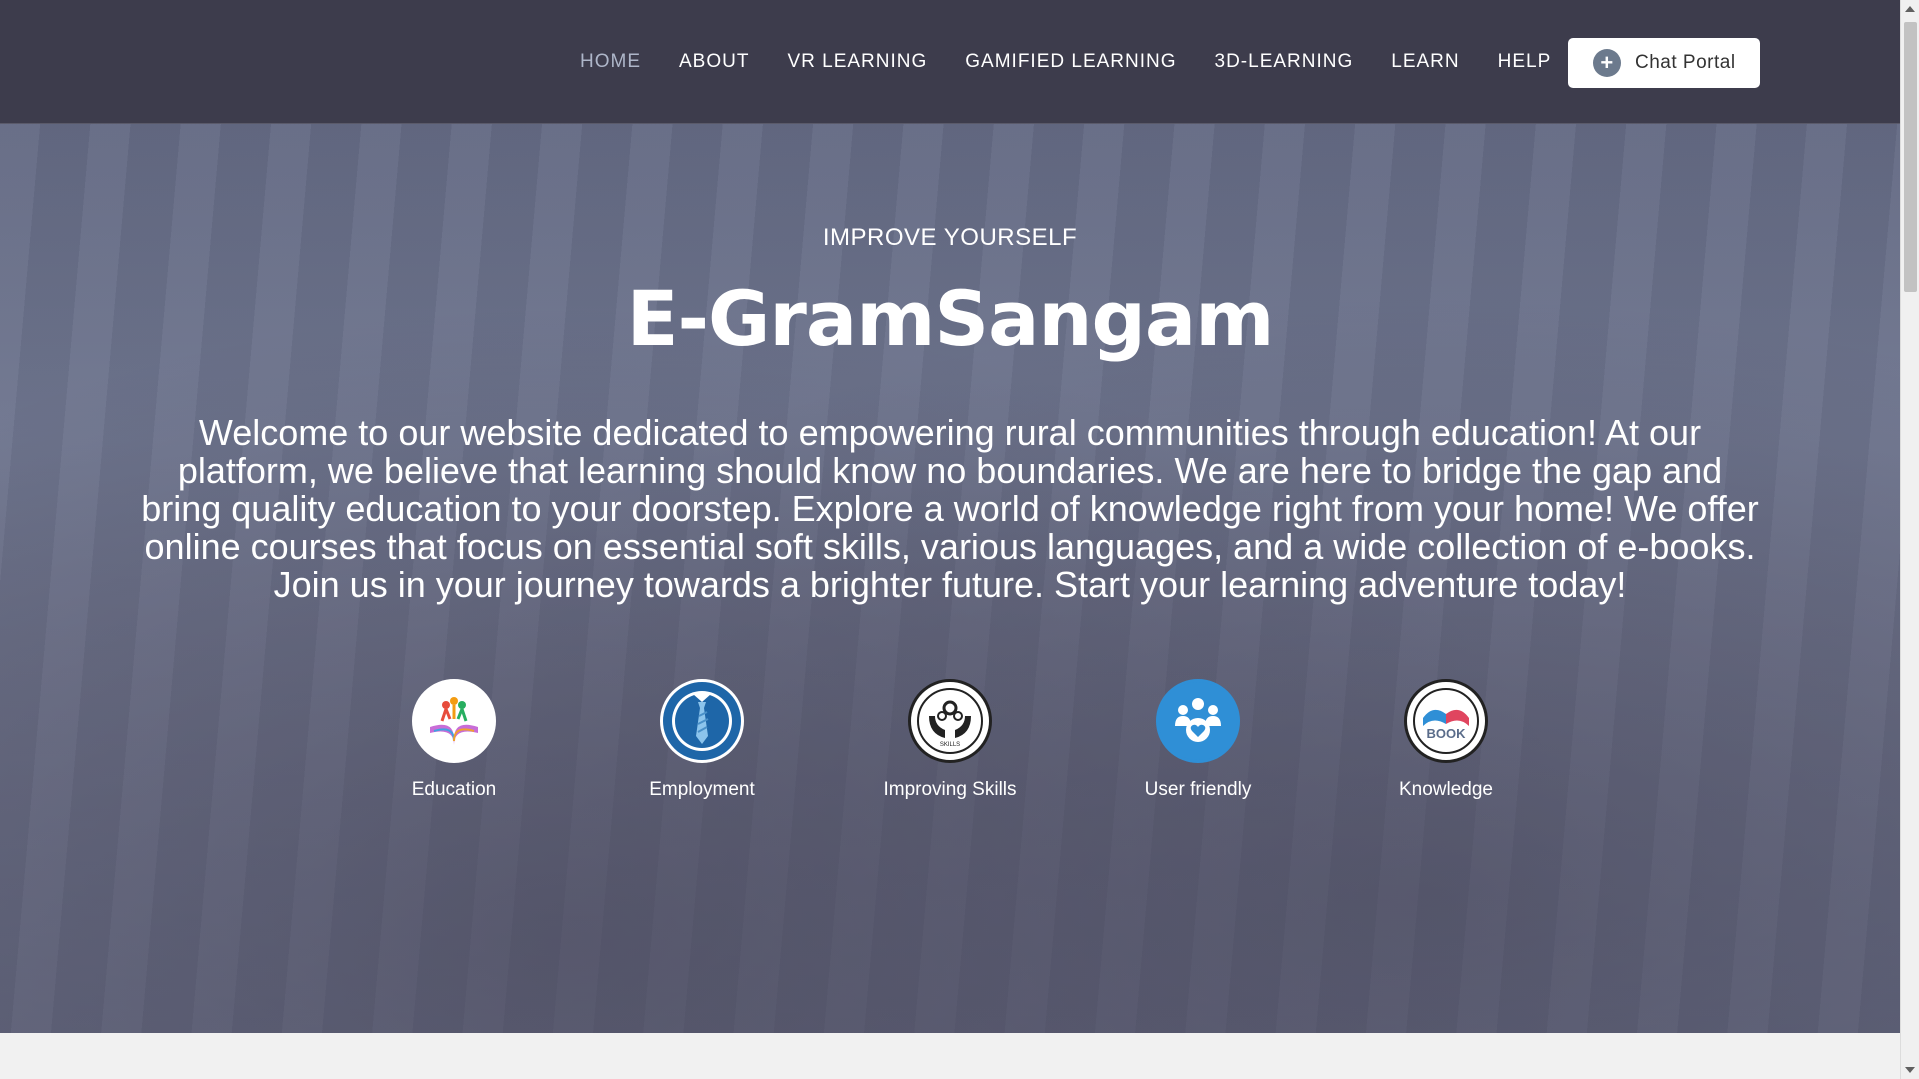  I want to click on feature-label: Knowledge, so click(1446, 789).